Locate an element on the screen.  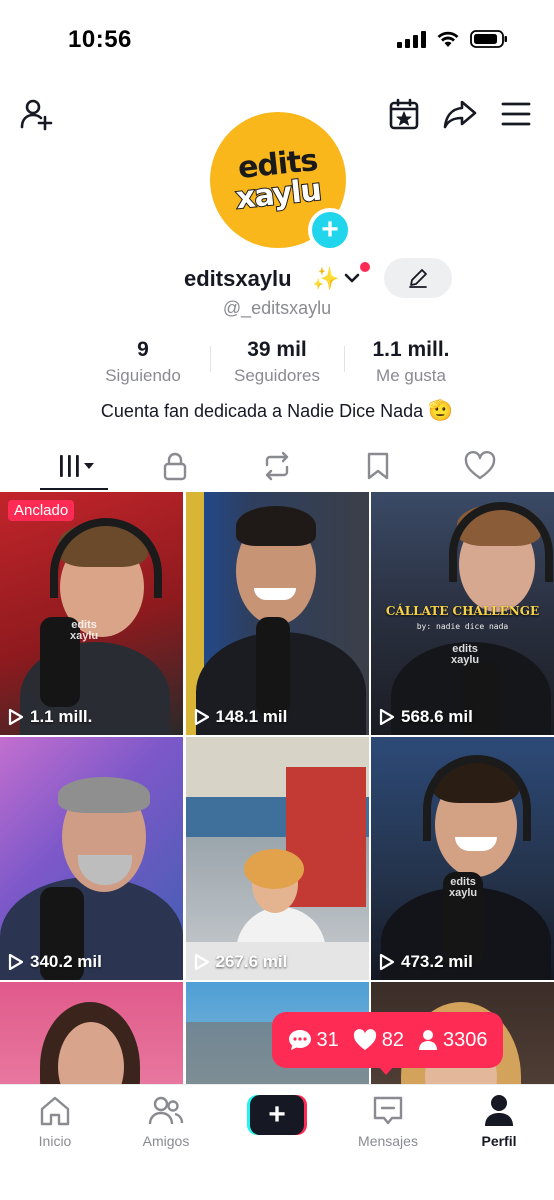
tab-private is located at coordinates (175, 466).